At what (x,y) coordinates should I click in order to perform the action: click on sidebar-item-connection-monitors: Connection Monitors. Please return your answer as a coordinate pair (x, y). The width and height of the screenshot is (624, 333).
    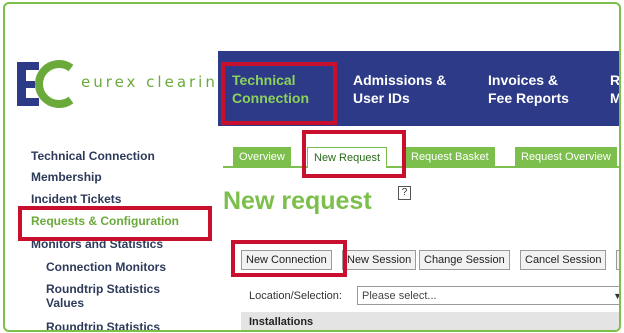
    Looking at the image, I should click on (106, 267).